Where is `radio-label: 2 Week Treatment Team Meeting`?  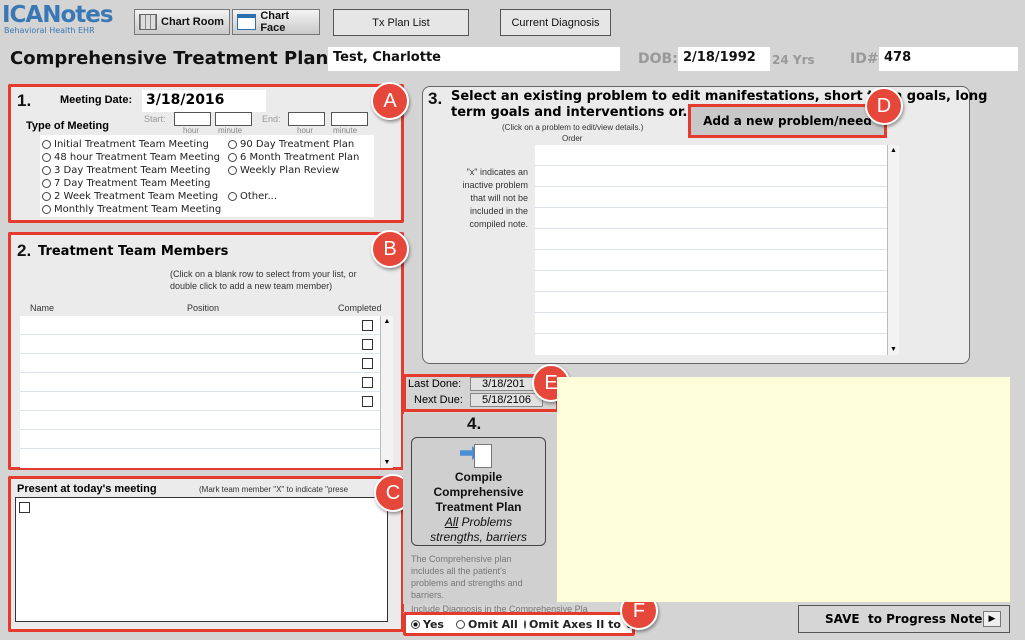
radio-label: 2 Week Treatment Team Meeting is located at coordinates (136, 196).